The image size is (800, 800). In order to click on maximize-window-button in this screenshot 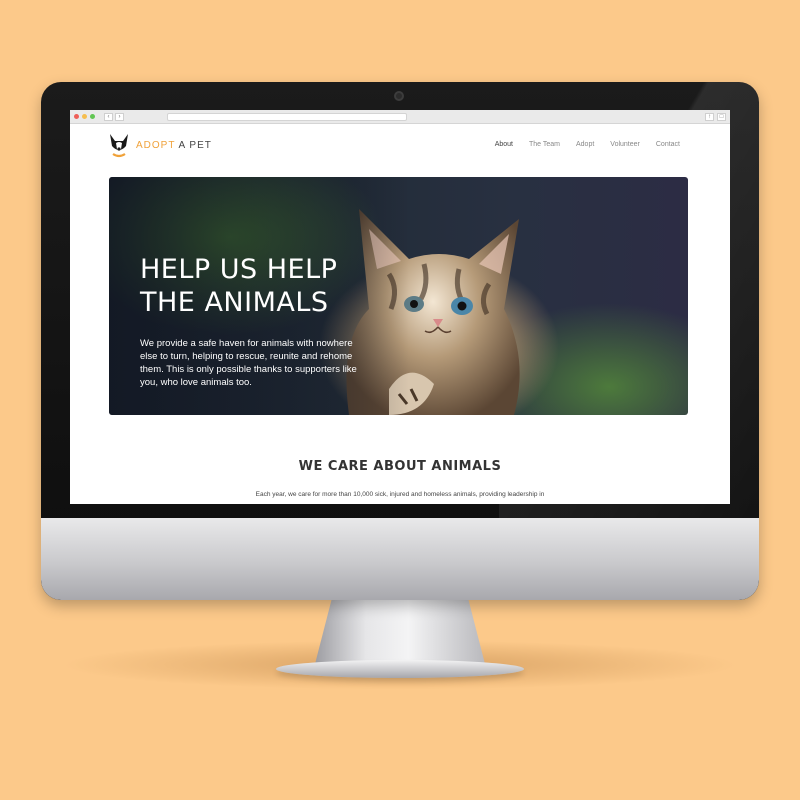, I will do `click(92, 116)`.